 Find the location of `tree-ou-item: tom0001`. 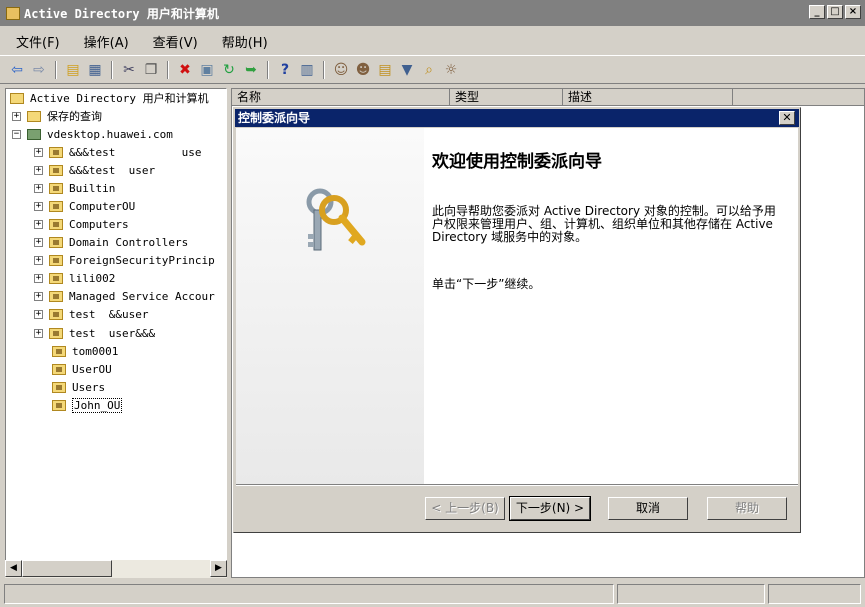

tree-ou-item: tom0001 is located at coordinates (85, 351).